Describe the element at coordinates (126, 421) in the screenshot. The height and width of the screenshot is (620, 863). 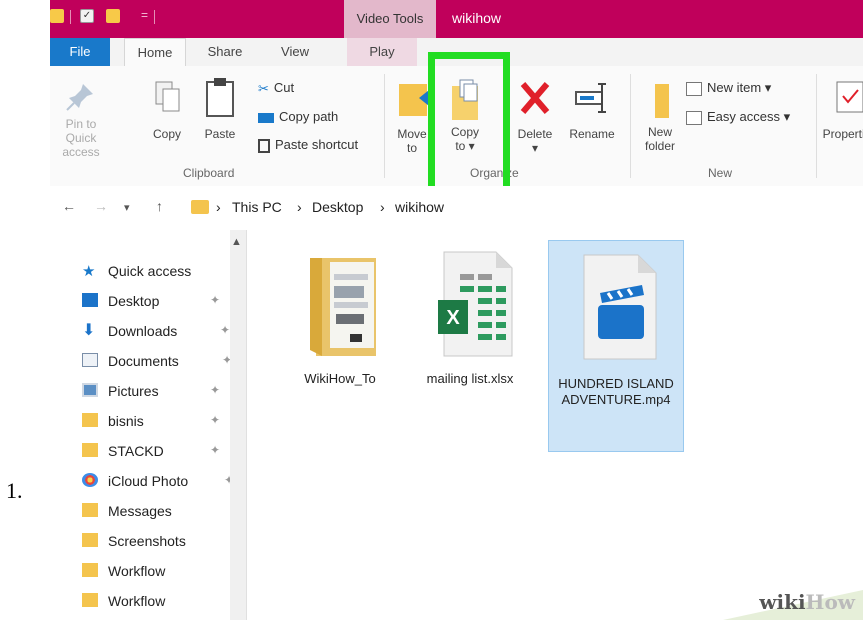
I see `sidebar-item-label: bisnis` at that location.